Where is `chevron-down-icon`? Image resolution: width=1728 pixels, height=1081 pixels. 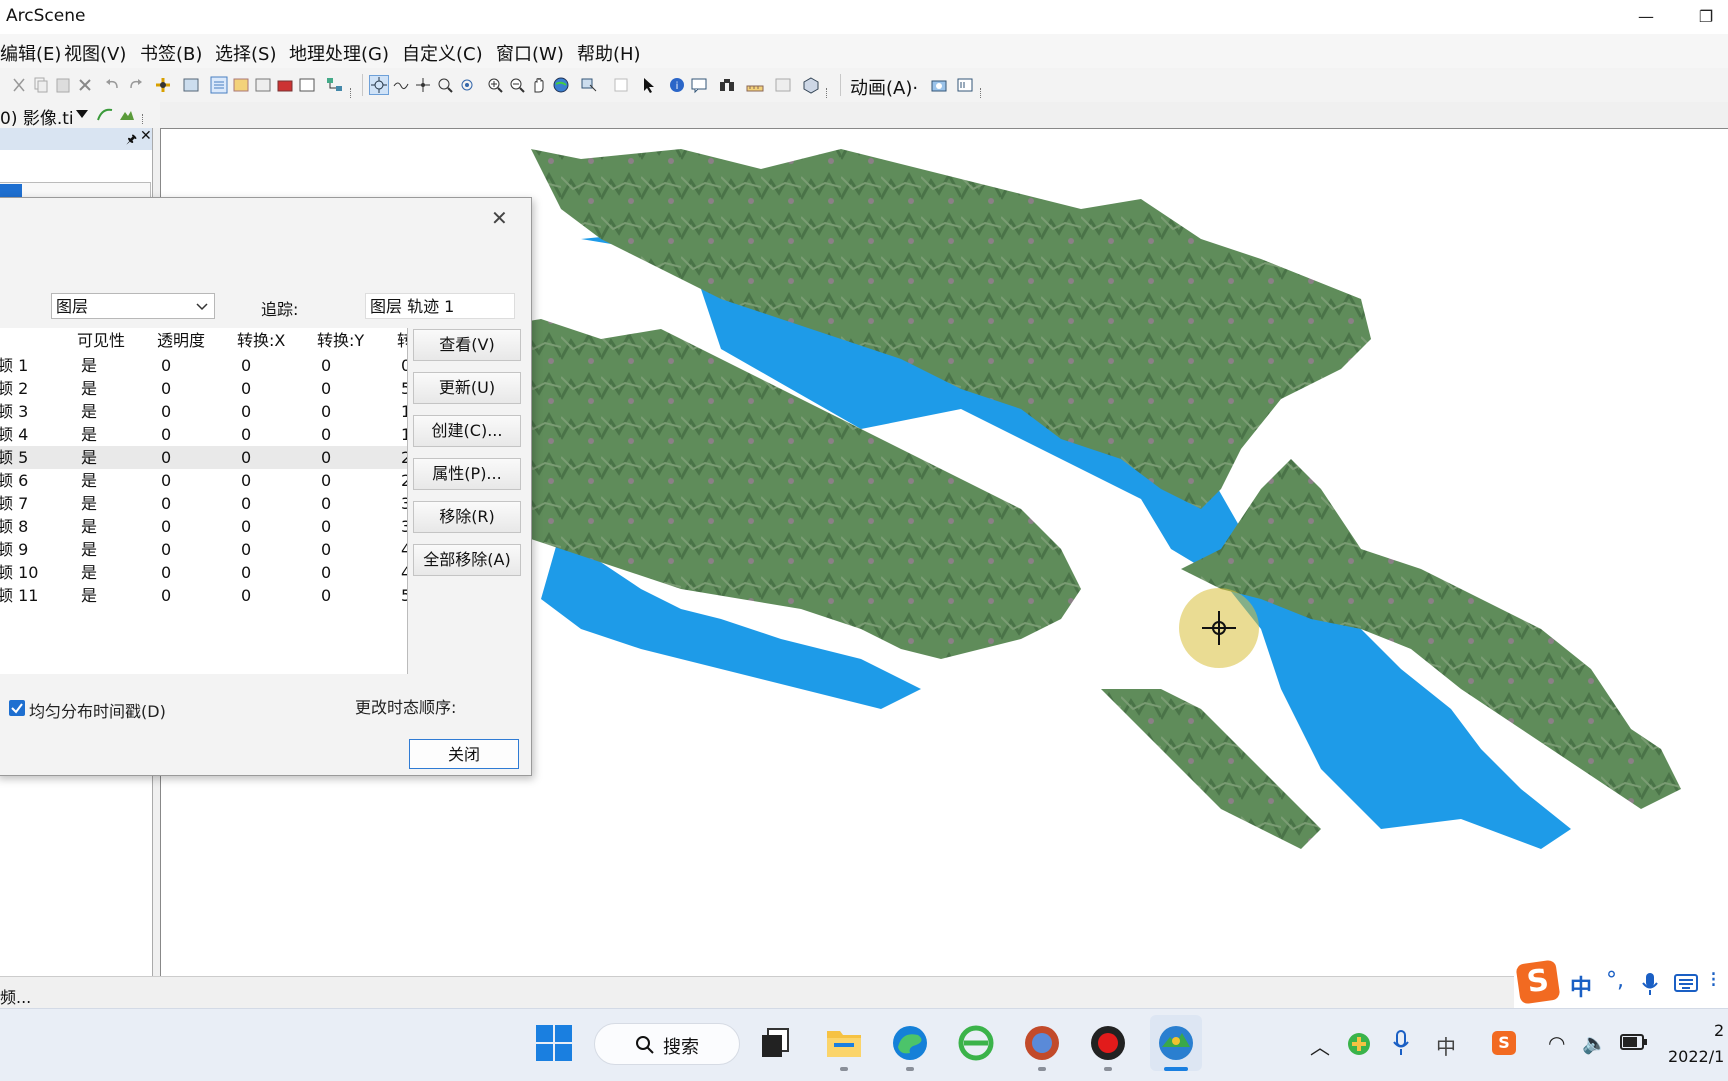
chevron-down-icon is located at coordinates (82, 114).